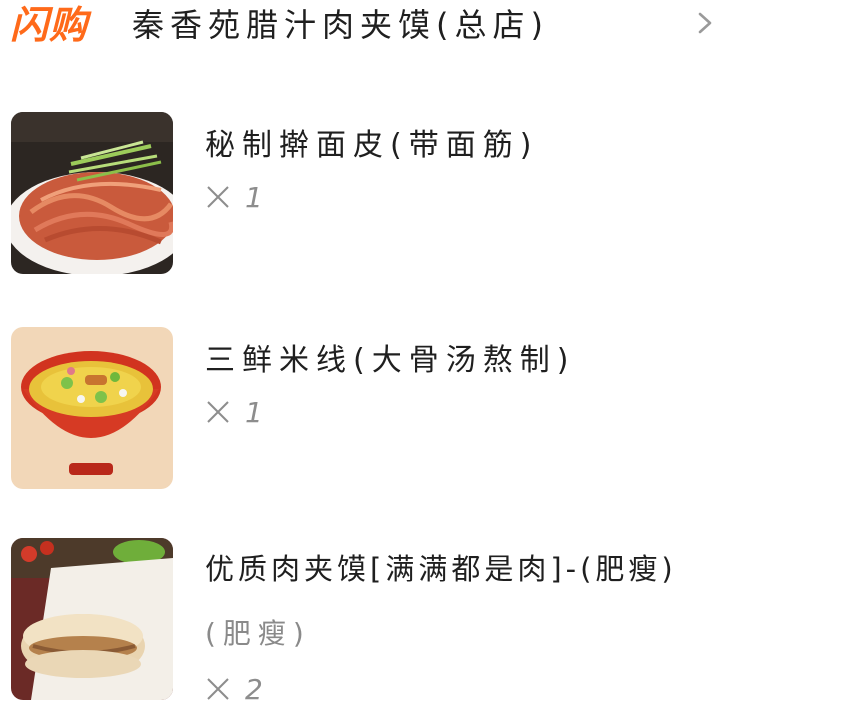  I want to click on store-header: 闪购 秦香苑腊汁肉夹馍(总店), so click(422, 30).